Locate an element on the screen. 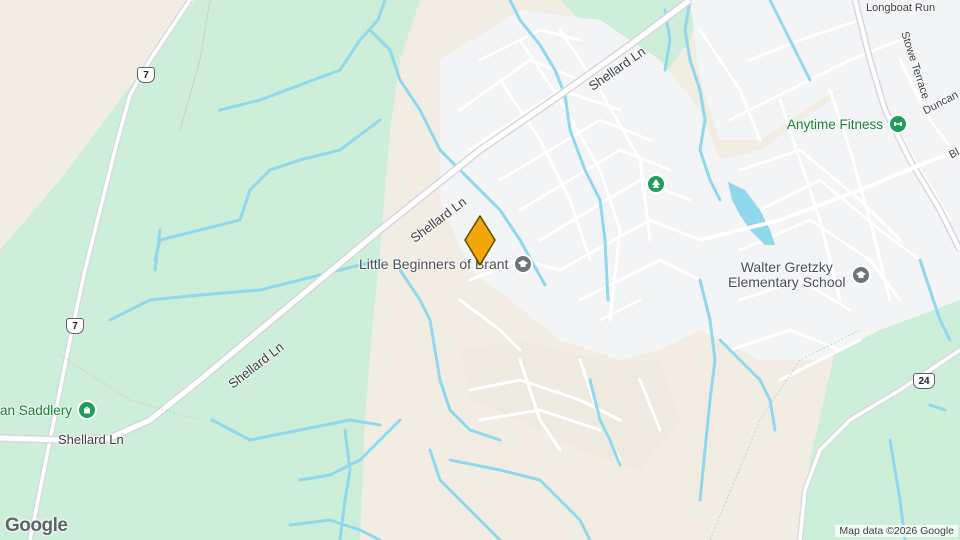 Image resolution: width=960 pixels, height=540 pixels. poi-gretzky-label-line1: Walter Gretzky is located at coordinates (786, 267).